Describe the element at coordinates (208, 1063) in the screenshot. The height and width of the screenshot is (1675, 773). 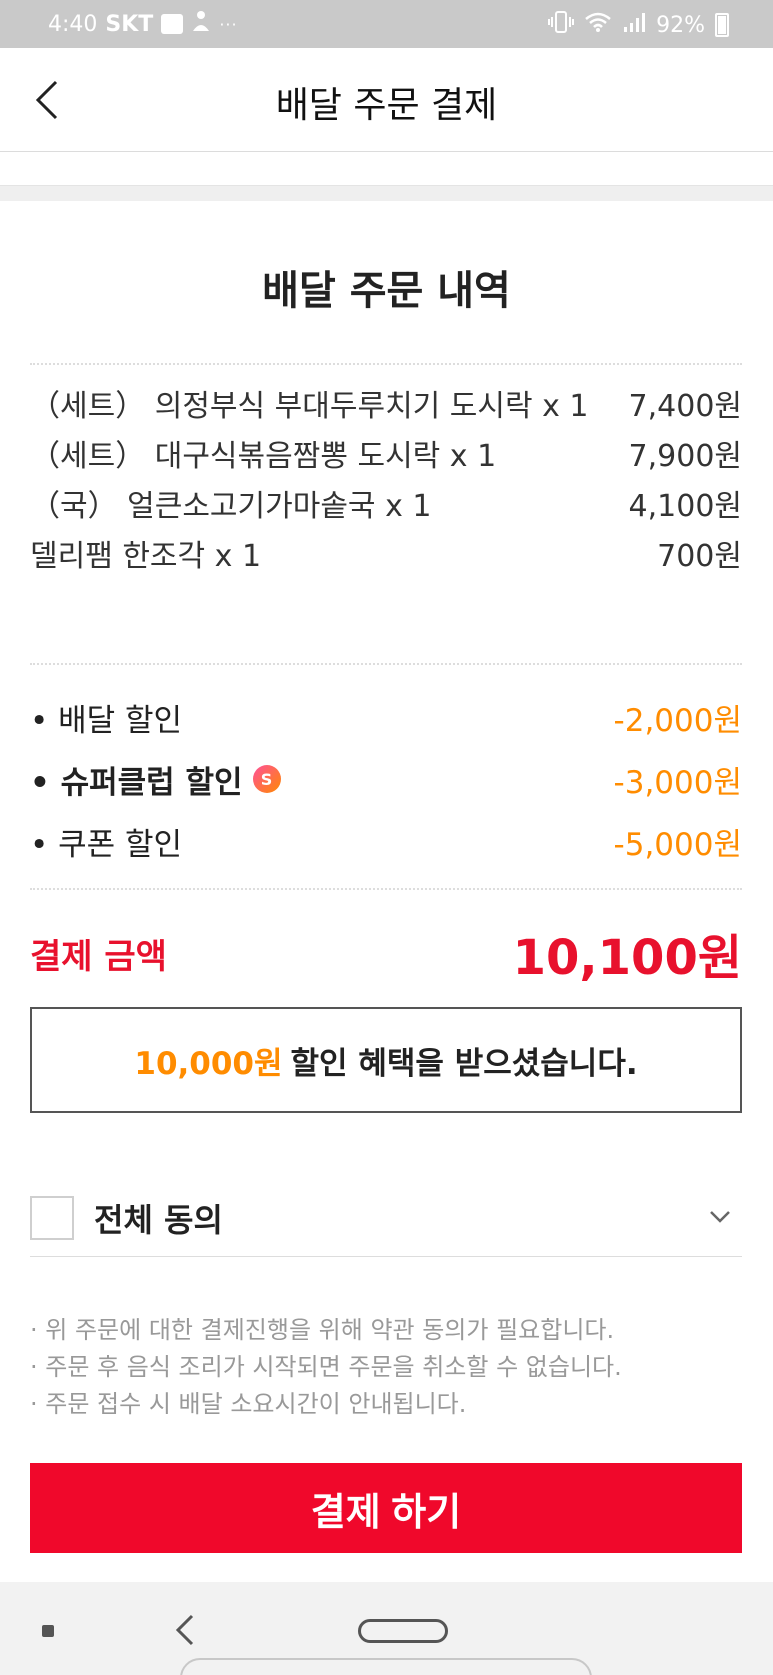
I see `benefit-amount: 10,000원` at that location.